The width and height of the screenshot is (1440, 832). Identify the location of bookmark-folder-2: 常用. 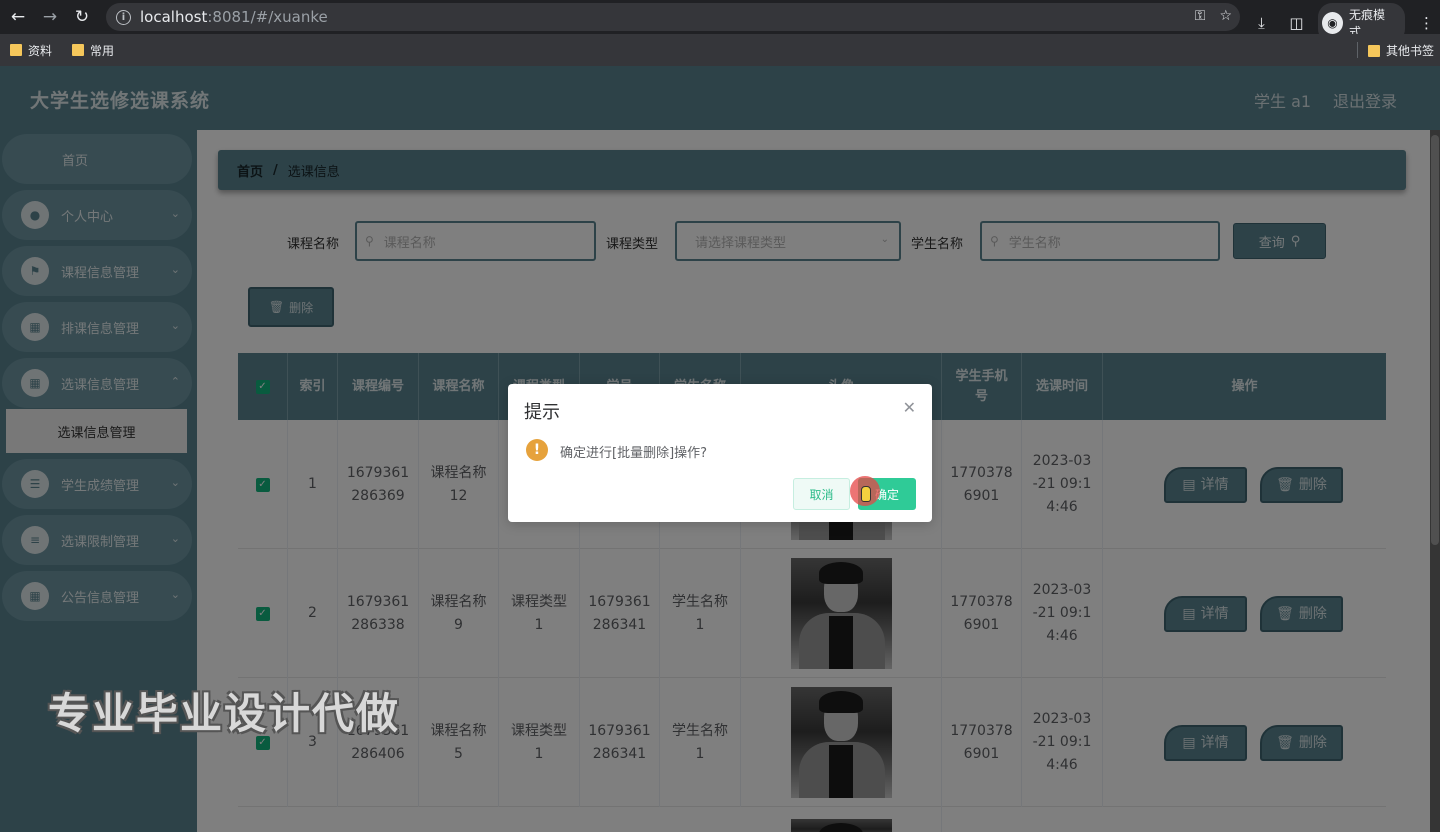
(93, 50).